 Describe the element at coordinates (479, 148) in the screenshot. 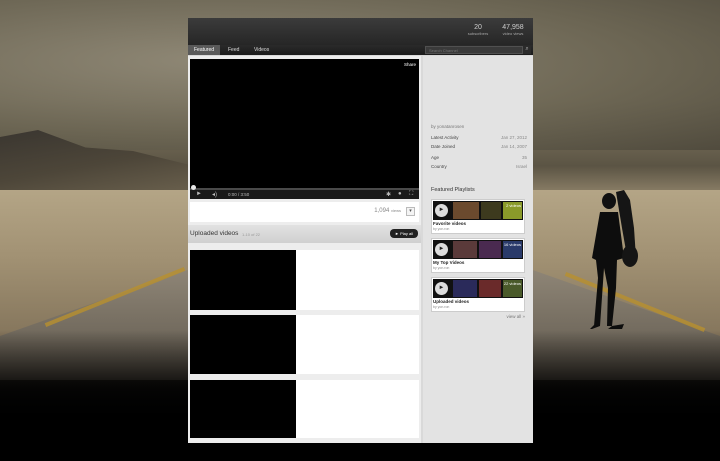

I see `info-row-date-joined: Date Joined Jan 14, 2007` at that location.